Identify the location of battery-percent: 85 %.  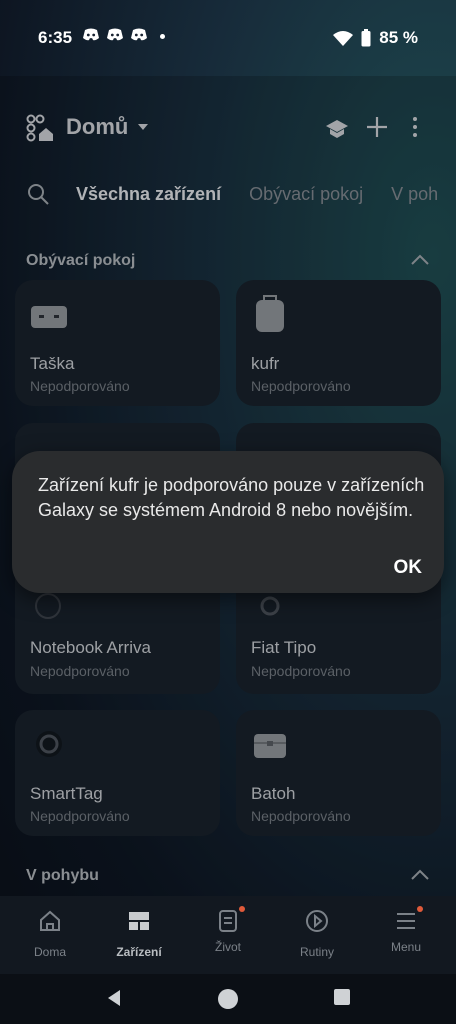
(398, 37).